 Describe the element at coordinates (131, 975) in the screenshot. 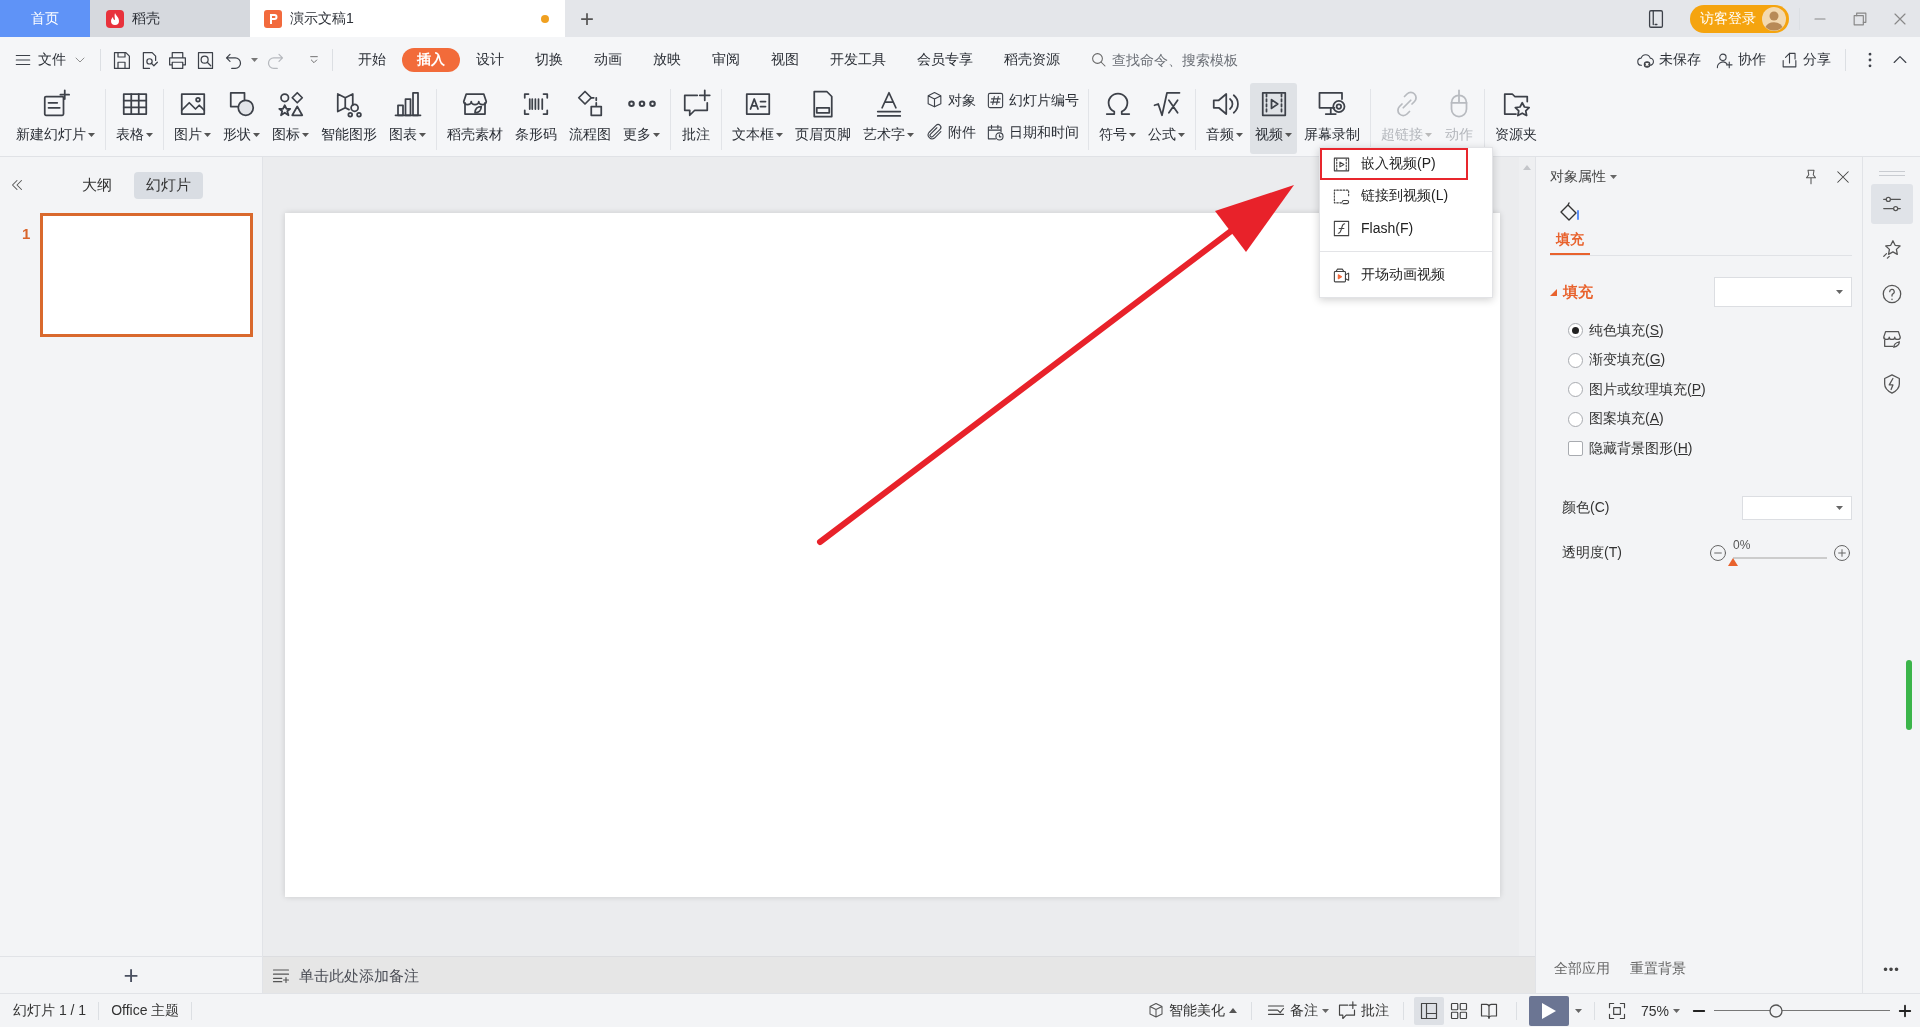

I see `add-slide-button: +` at that location.